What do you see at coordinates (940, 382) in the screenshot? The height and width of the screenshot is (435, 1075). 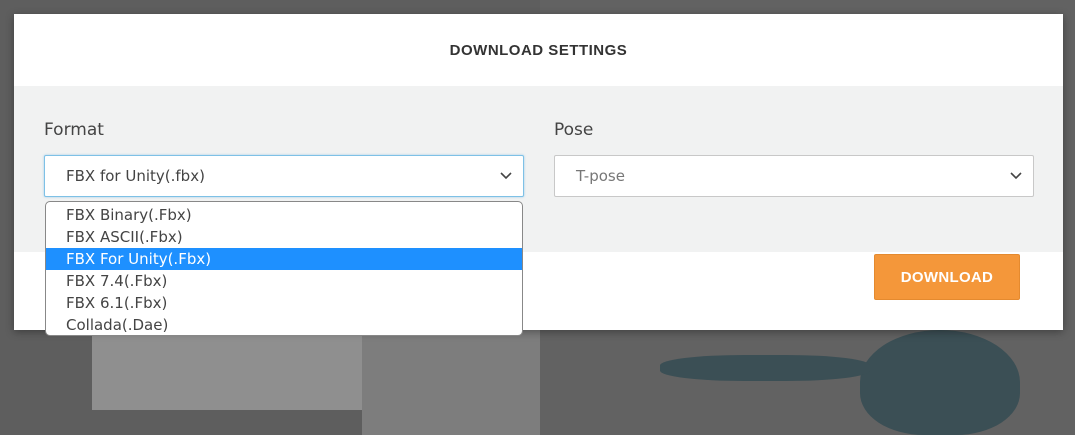 I see `character-model` at bounding box center [940, 382].